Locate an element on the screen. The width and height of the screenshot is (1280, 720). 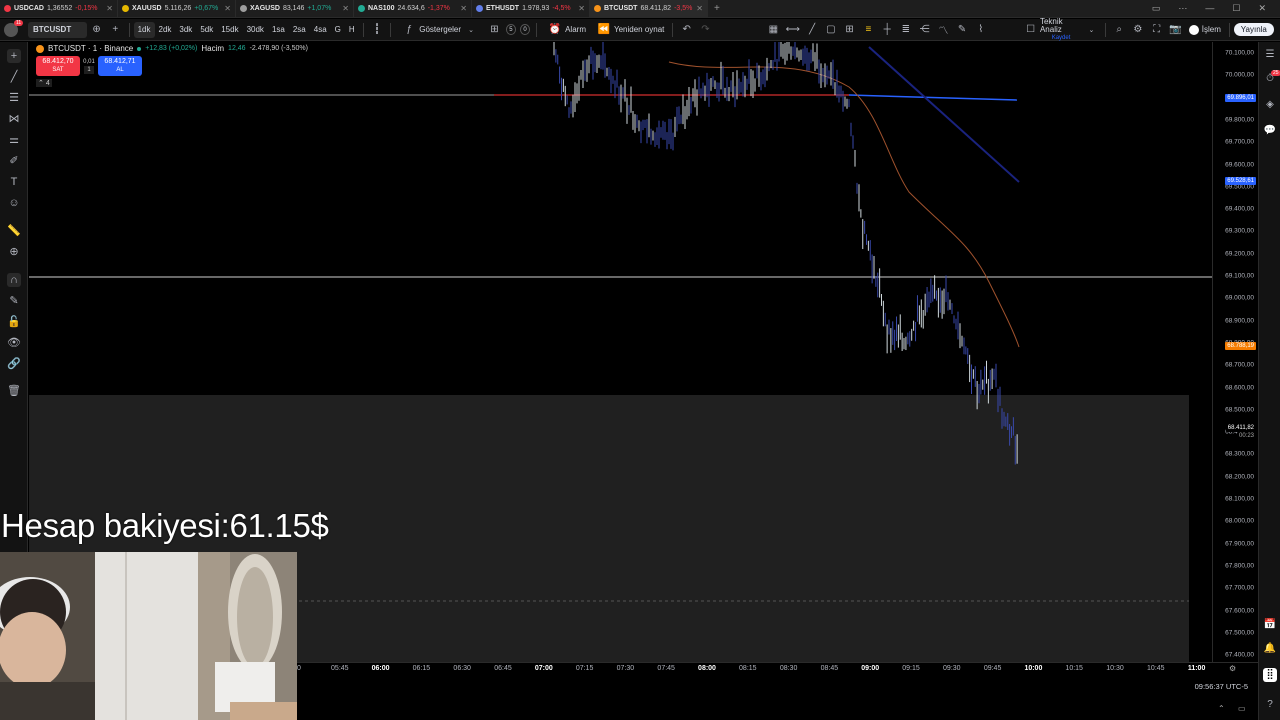
maximize-icon: ☐ is located at coordinates (1236, 8).